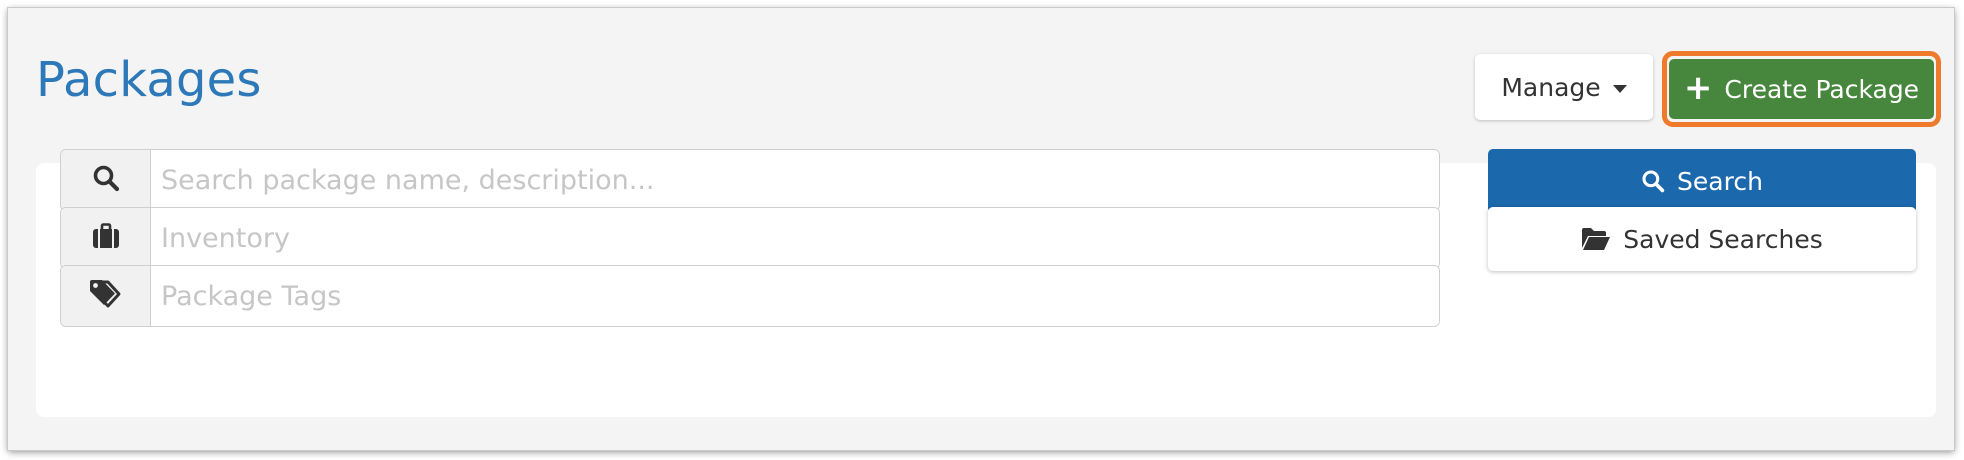 This screenshot has width=1964, height=460. What do you see at coordinates (795, 180) in the screenshot?
I see `search-input` at bounding box center [795, 180].